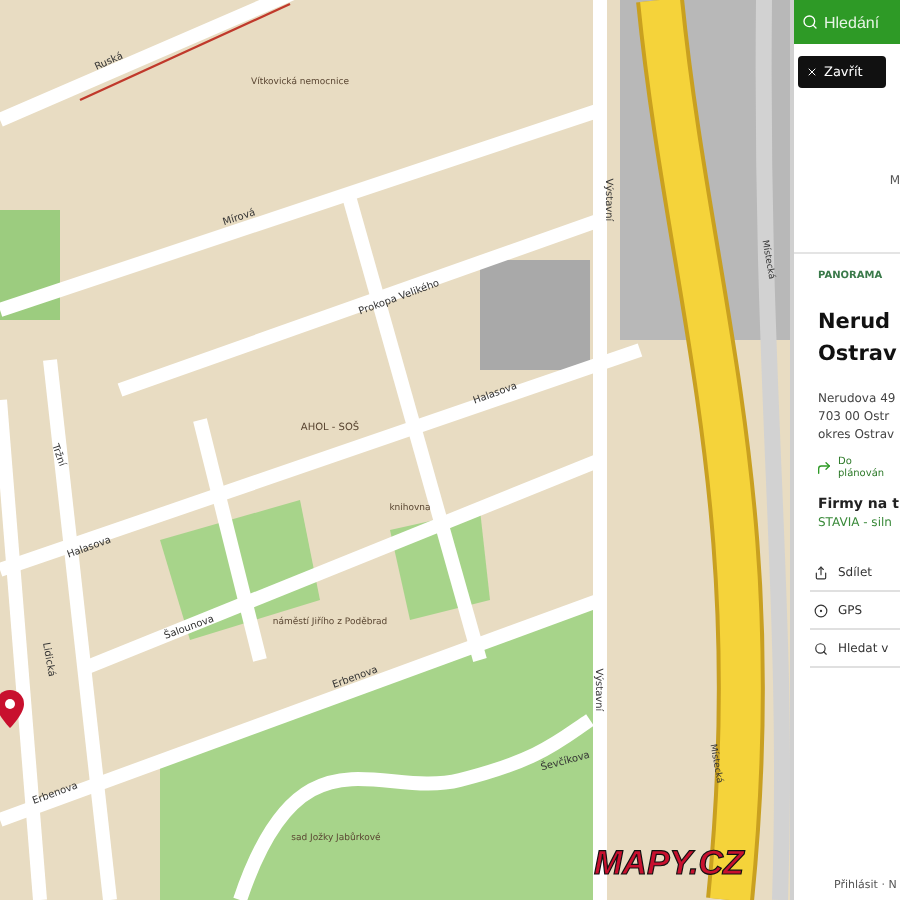 The height and width of the screenshot is (900, 900). I want to click on gps-icon, so click(821, 610).